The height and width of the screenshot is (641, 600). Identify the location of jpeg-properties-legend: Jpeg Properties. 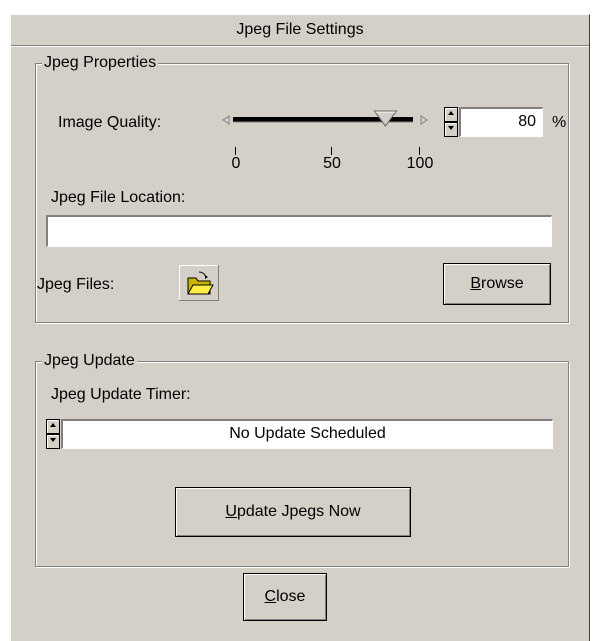
(100, 63).